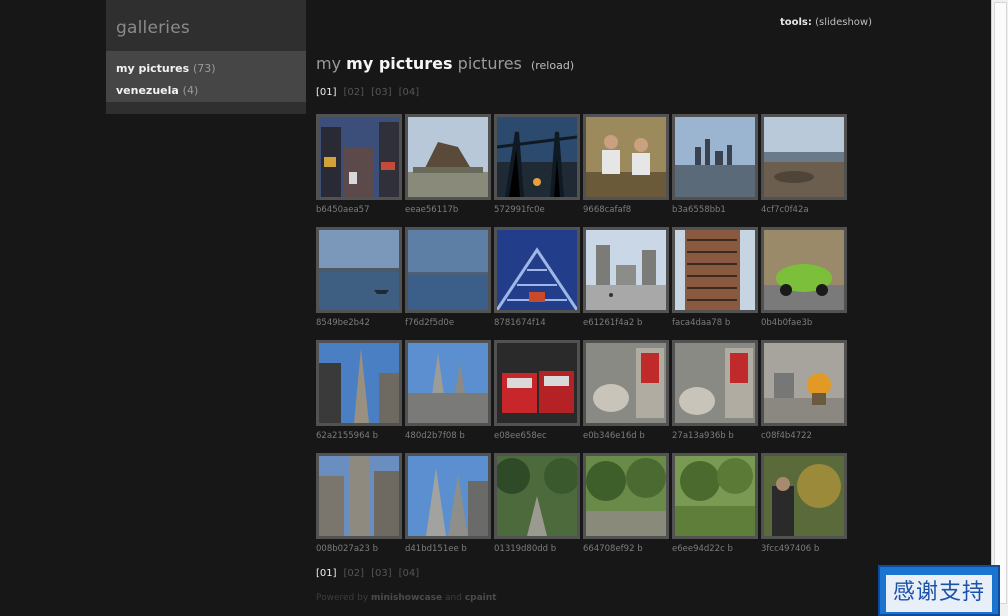  I want to click on thumbnail-item: eeae56117b, so click(448, 168).